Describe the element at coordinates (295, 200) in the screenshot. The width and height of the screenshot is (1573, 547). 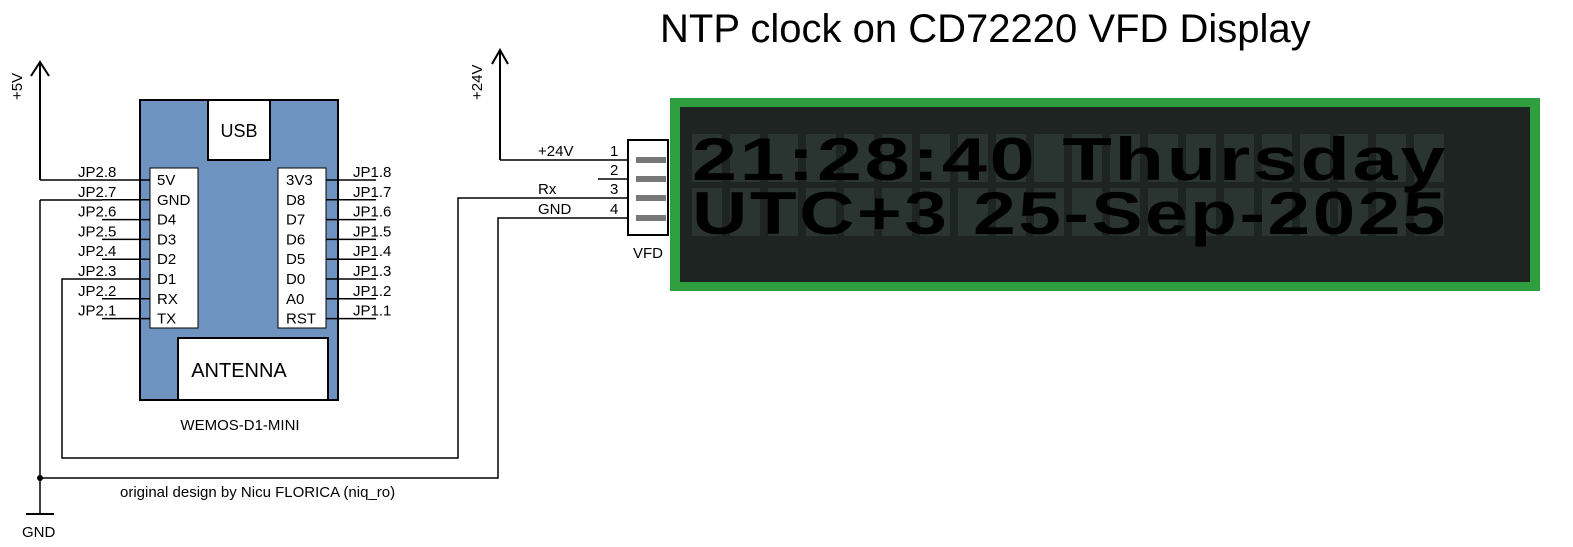
I see `right-pin-label: D8` at that location.